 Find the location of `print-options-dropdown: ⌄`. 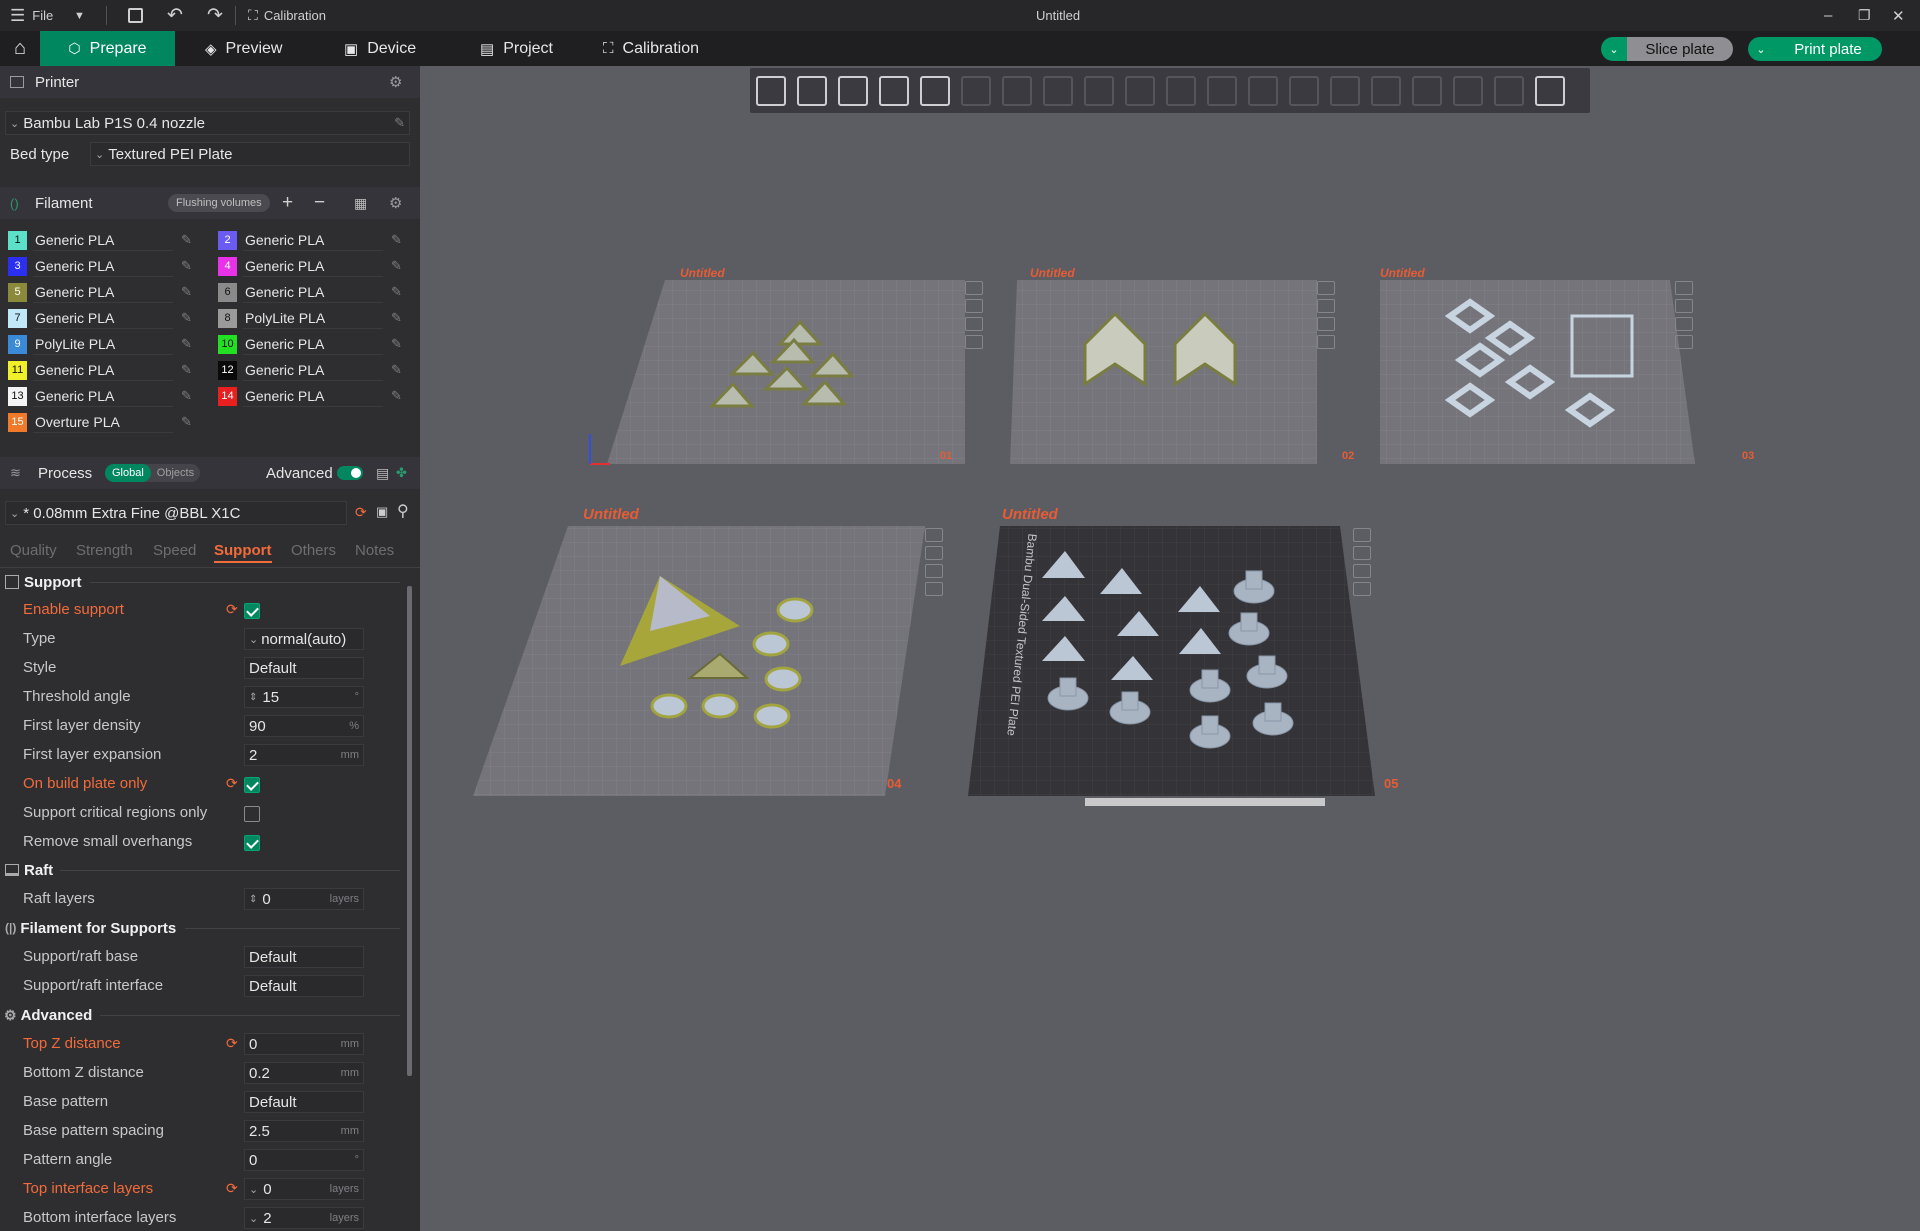

print-options-dropdown: ⌄ is located at coordinates (1761, 49).